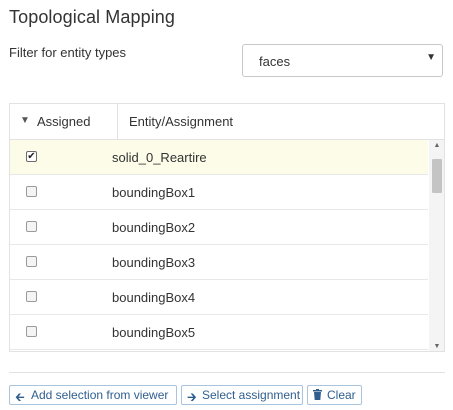  What do you see at coordinates (436, 245) in the screenshot?
I see `table-scrollbar: ▲ ▼` at bounding box center [436, 245].